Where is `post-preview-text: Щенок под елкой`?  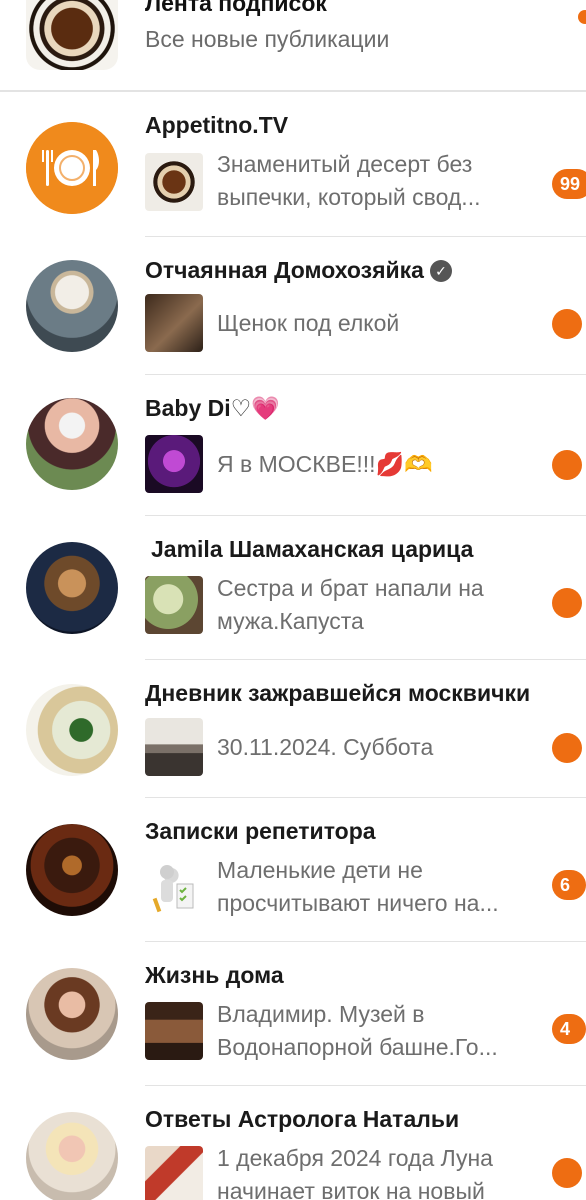 post-preview-text: Щенок под елкой is located at coordinates (308, 323).